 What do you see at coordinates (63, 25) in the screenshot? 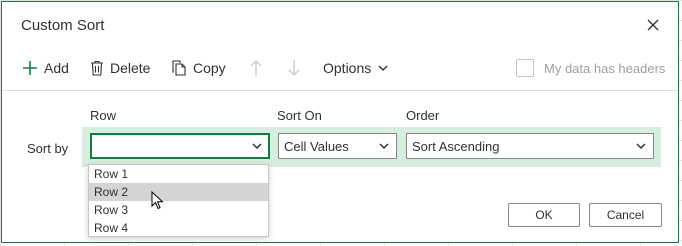
I see `dialog-title: Custom Sort` at bounding box center [63, 25].